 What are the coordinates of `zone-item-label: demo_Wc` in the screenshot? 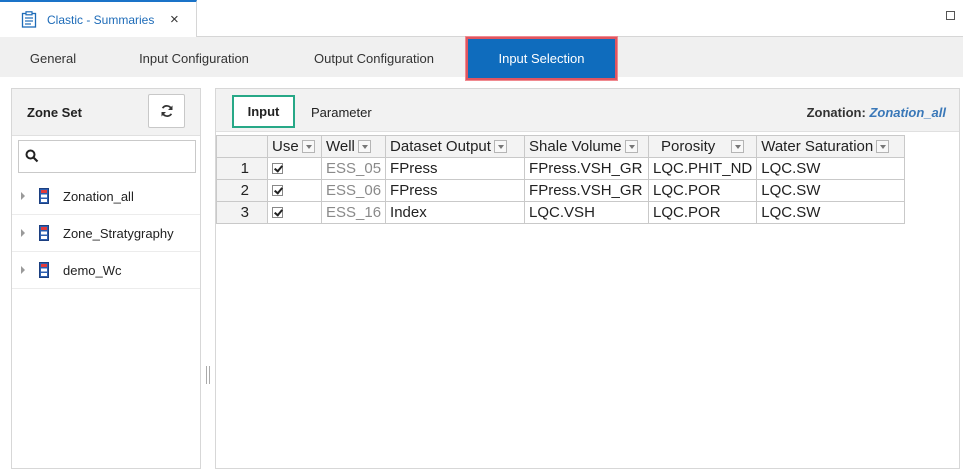 It's located at (92, 270).